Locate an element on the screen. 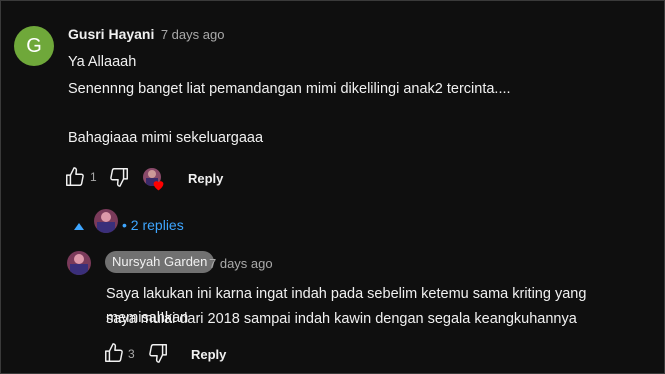  comment-time: 7 days ago is located at coordinates (193, 34).